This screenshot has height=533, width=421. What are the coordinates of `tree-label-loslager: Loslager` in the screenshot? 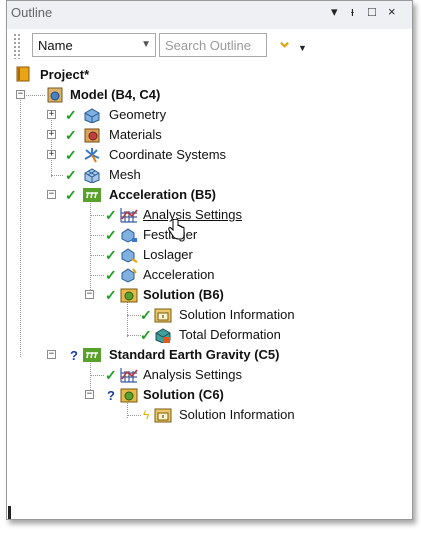 It's located at (168, 254).